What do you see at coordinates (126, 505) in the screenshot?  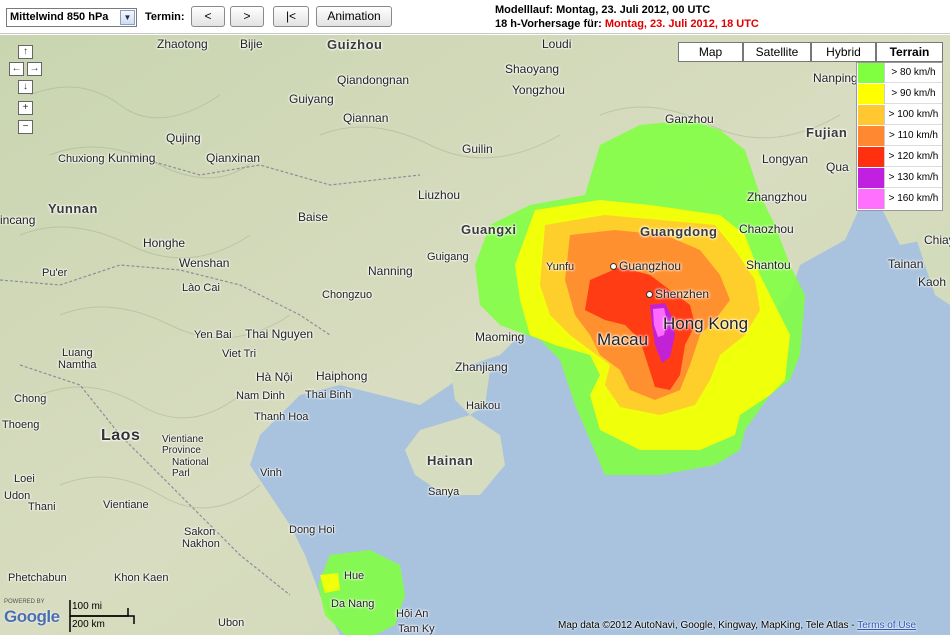 I see `place-vientiane: Vientiane` at bounding box center [126, 505].